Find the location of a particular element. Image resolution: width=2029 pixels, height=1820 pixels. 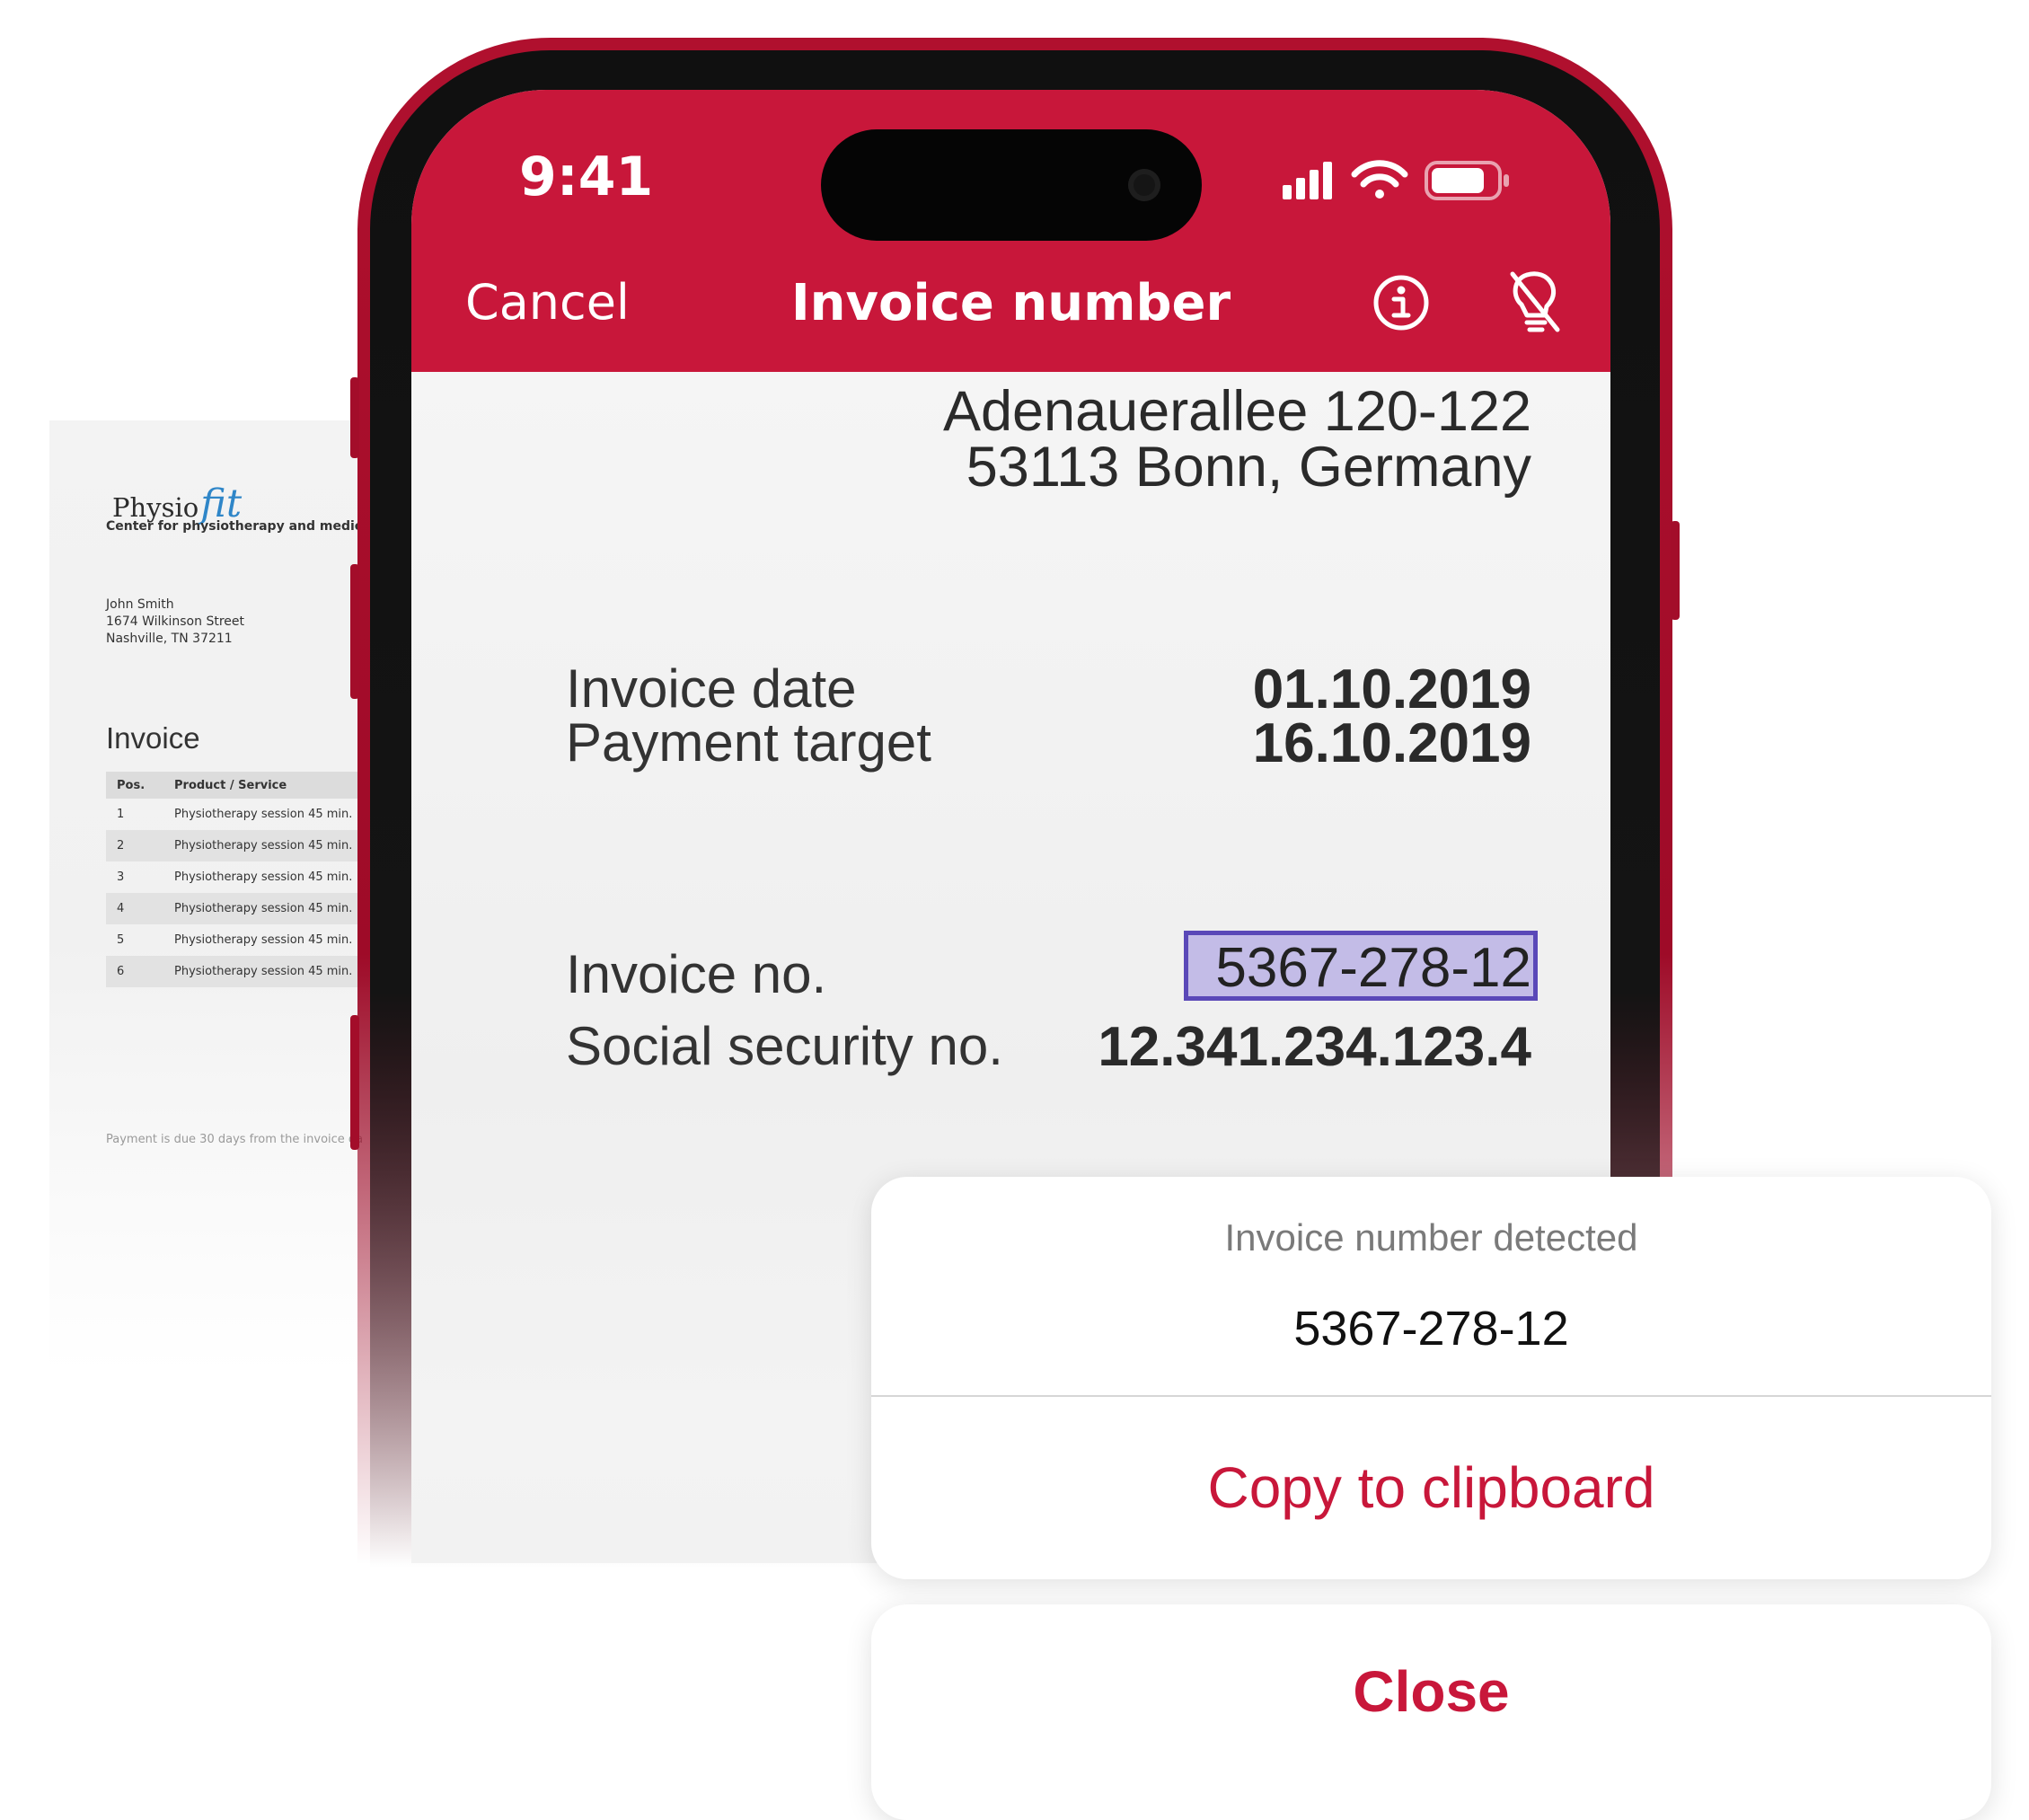

nav-header: 9:41 Cancel Invoice number is located at coordinates (1010, 231).